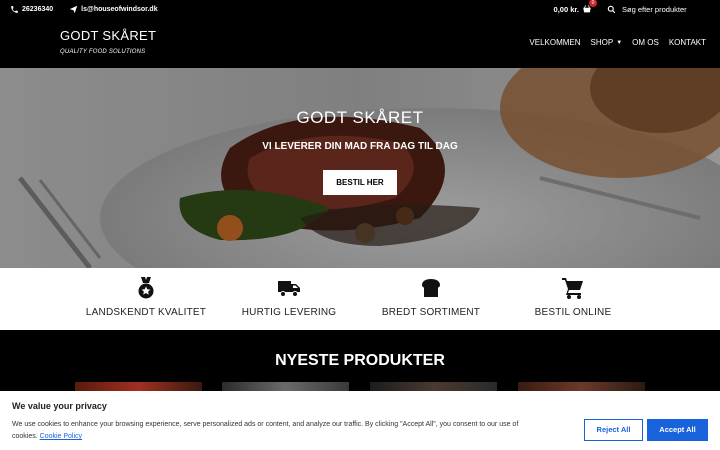 The image size is (720, 450). I want to click on logo-tagline: QUALITY FOOD SOLUTIONS, so click(103, 52).